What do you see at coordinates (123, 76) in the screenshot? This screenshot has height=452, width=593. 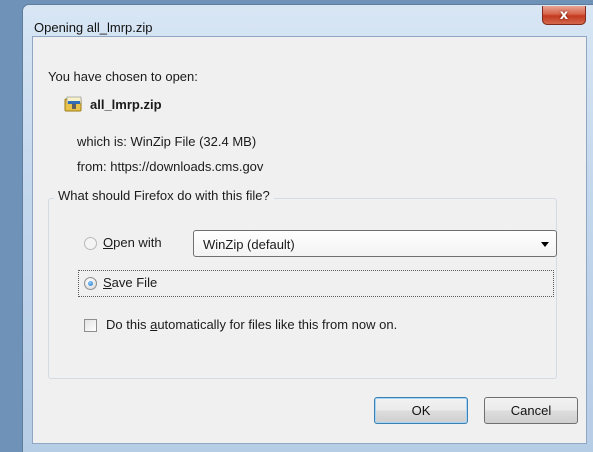 I see `chosen-to-open-heading: You have chosen to open:` at bounding box center [123, 76].